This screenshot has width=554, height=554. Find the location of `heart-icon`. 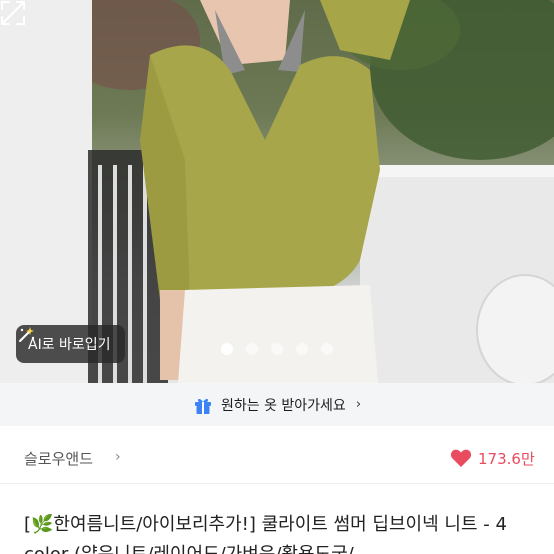

heart-icon is located at coordinates (461, 458).